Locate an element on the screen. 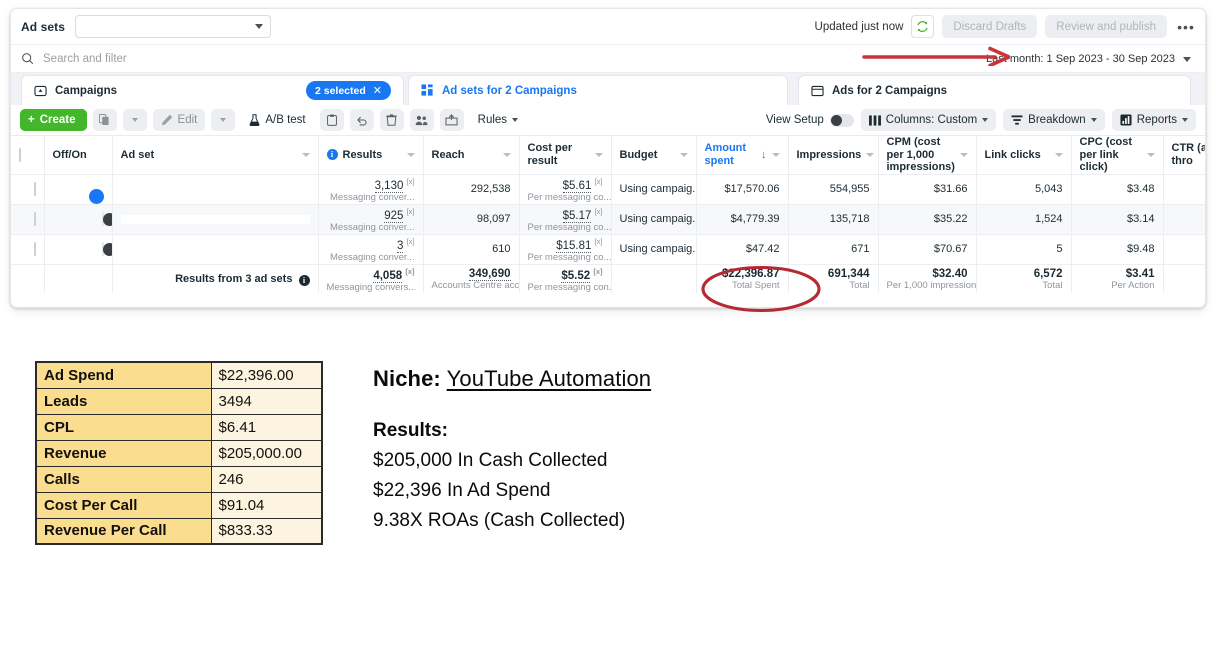 The image size is (1219, 655). duplicate-menu-button is located at coordinates (134, 120).